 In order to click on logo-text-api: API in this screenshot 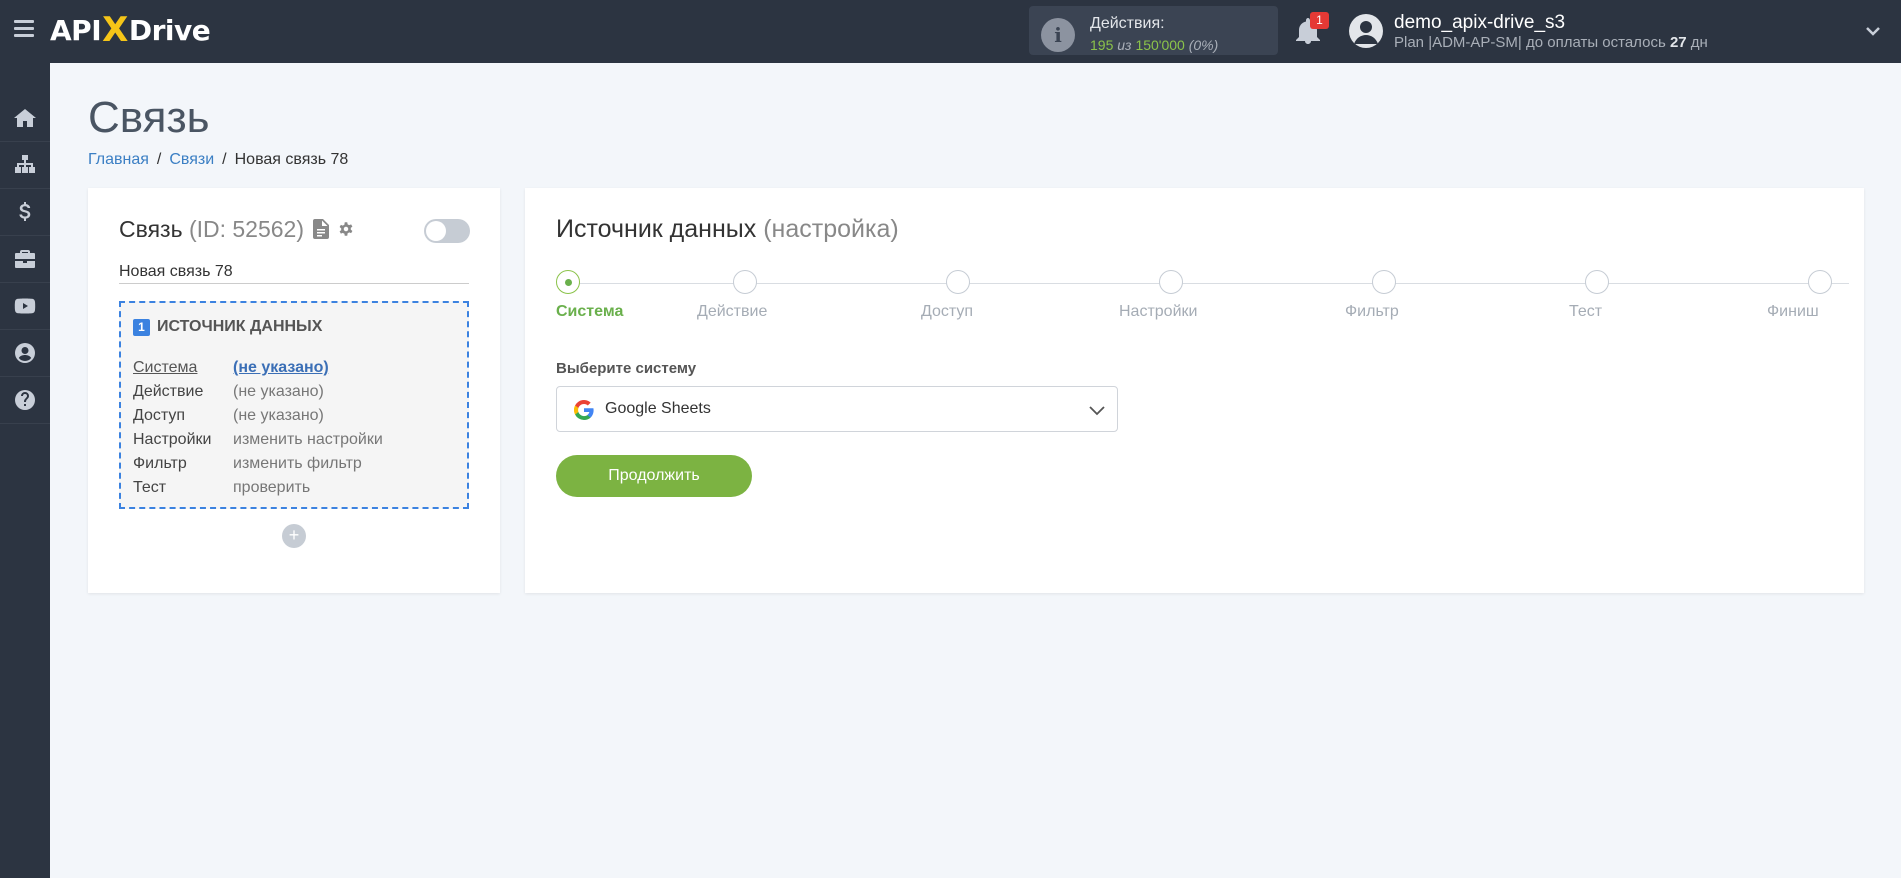, I will do `click(76, 30)`.